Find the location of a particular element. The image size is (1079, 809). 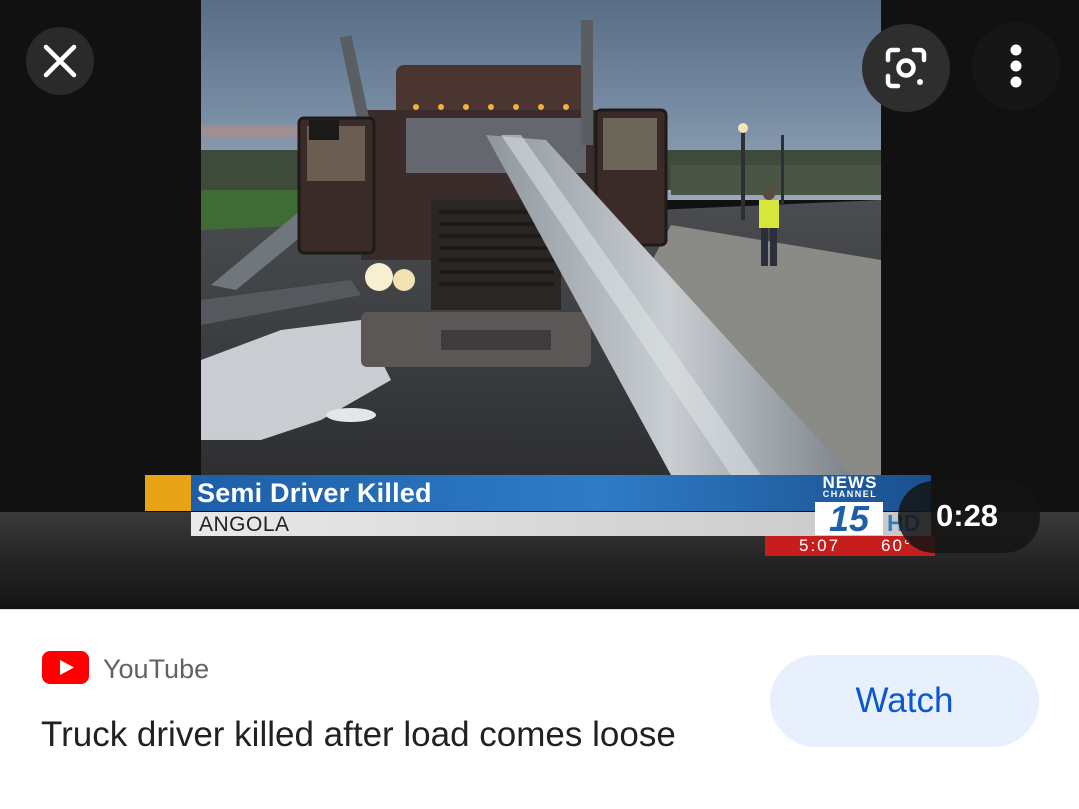

broadcast-location: ANGOLA is located at coordinates (244, 524).